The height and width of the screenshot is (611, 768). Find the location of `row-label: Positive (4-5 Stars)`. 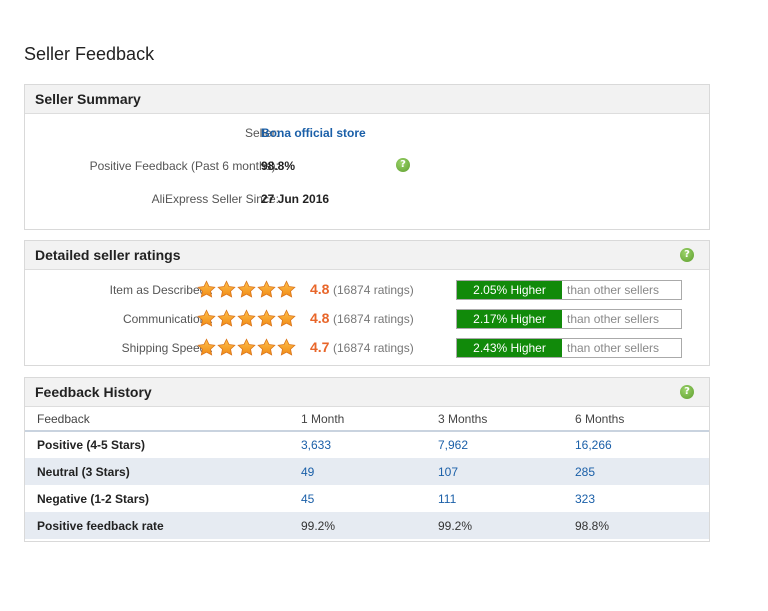

row-label: Positive (4-5 Stars) is located at coordinates (91, 445).